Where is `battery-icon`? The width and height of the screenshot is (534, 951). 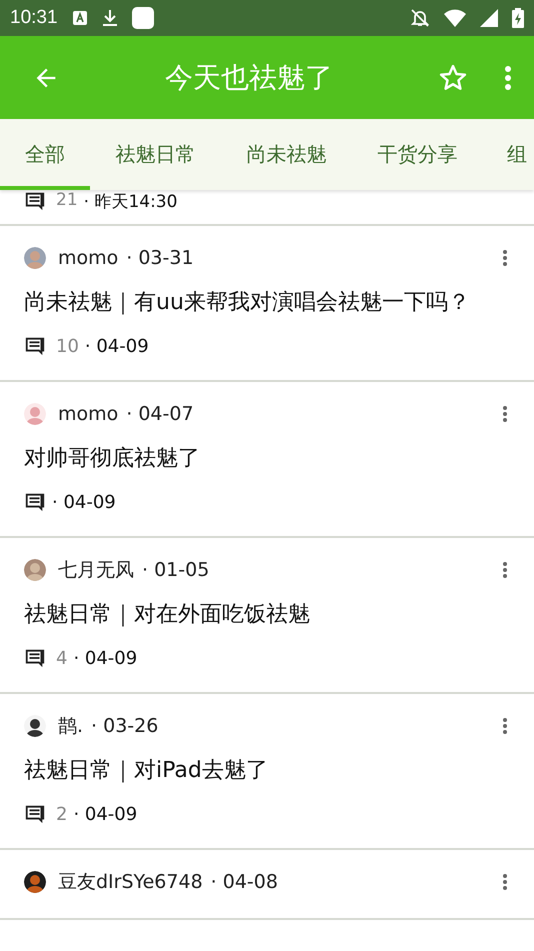
battery-icon is located at coordinates (518, 18).